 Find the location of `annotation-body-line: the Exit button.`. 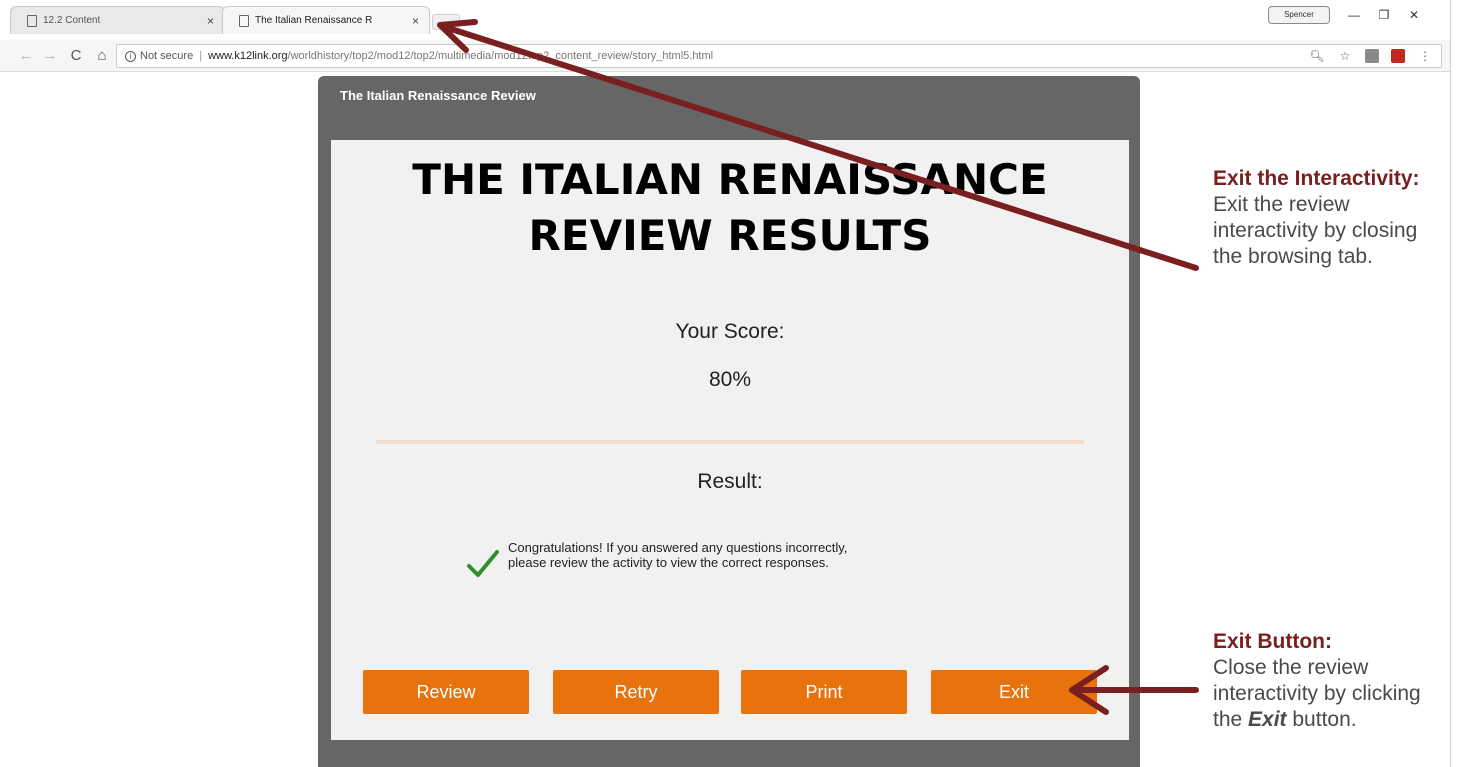

annotation-body-line: the Exit button. is located at coordinates (1346, 720).